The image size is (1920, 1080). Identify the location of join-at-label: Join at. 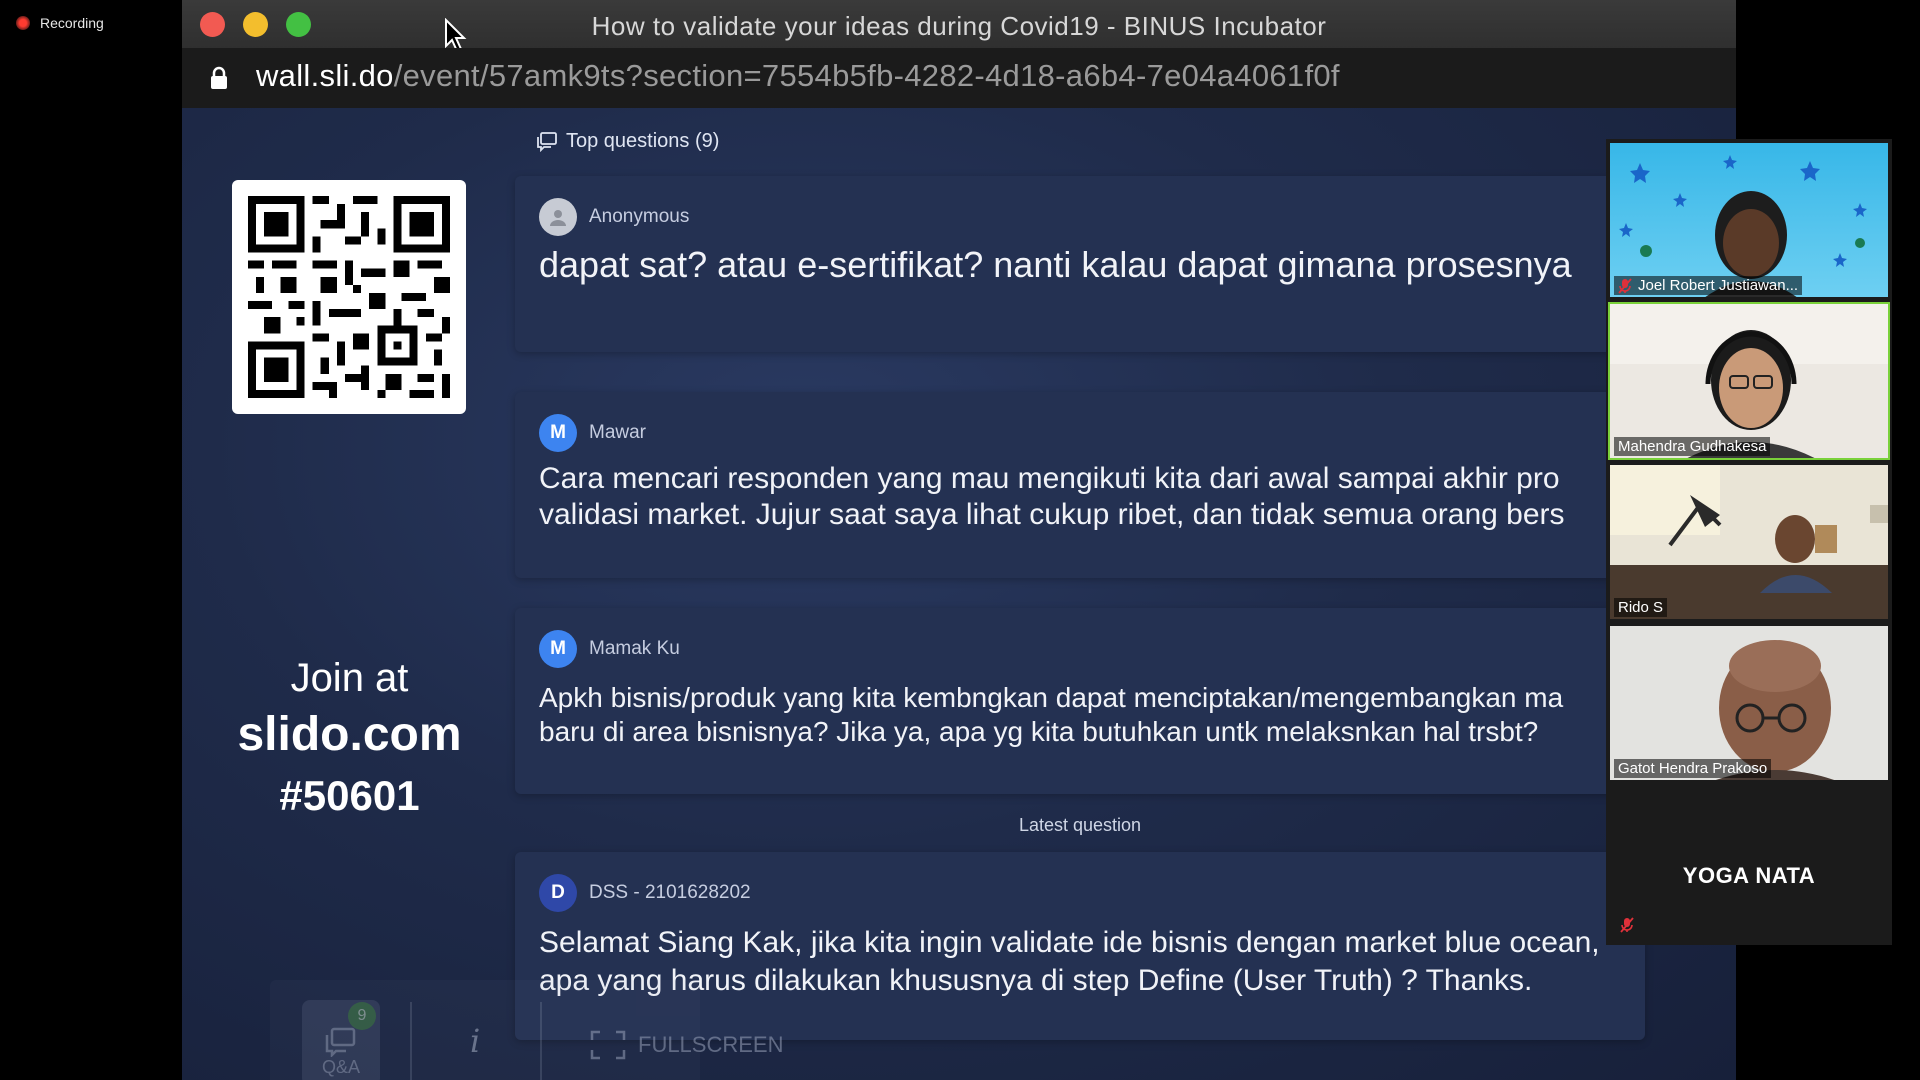
(349, 678).